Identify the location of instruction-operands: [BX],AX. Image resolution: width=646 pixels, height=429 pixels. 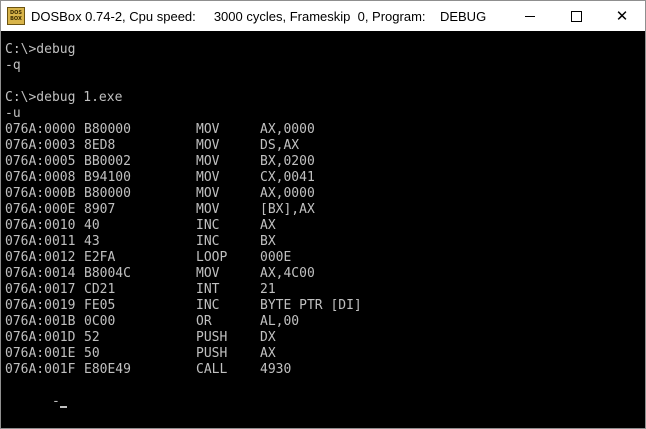
(287, 209).